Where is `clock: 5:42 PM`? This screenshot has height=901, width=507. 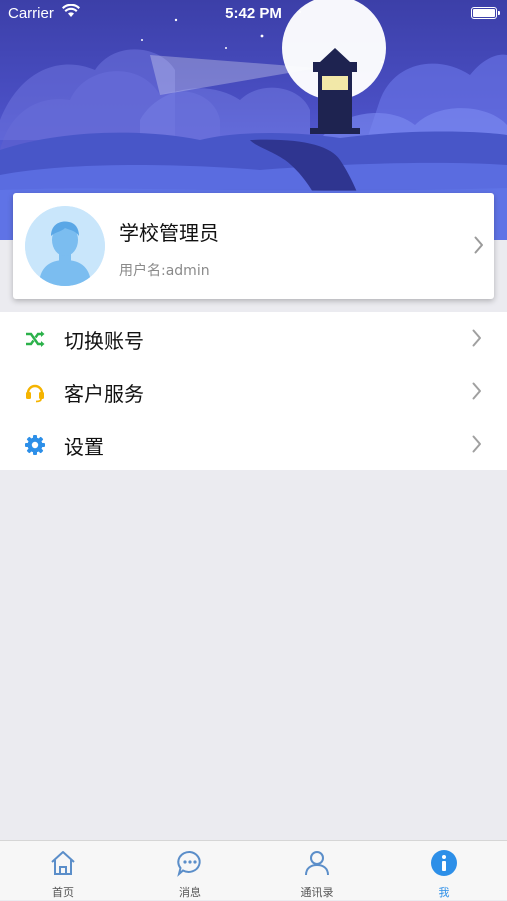
clock: 5:42 PM is located at coordinates (253, 13).